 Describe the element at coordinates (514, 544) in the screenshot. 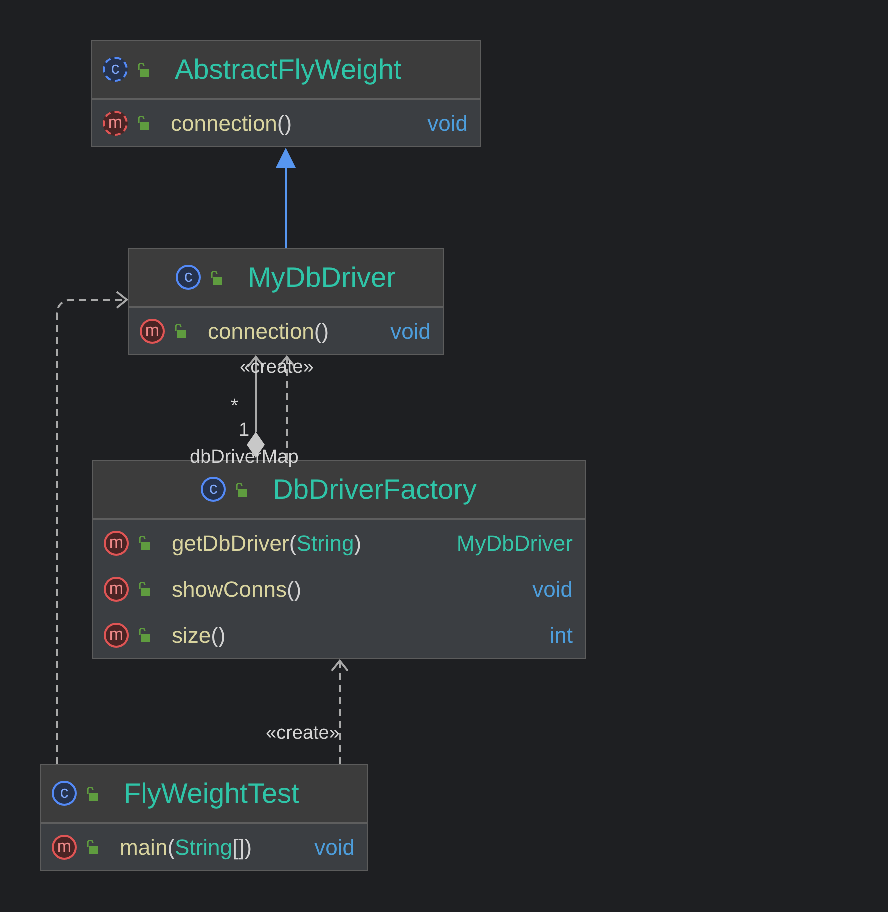

I see `return-type: MyDbDriver` at that location.